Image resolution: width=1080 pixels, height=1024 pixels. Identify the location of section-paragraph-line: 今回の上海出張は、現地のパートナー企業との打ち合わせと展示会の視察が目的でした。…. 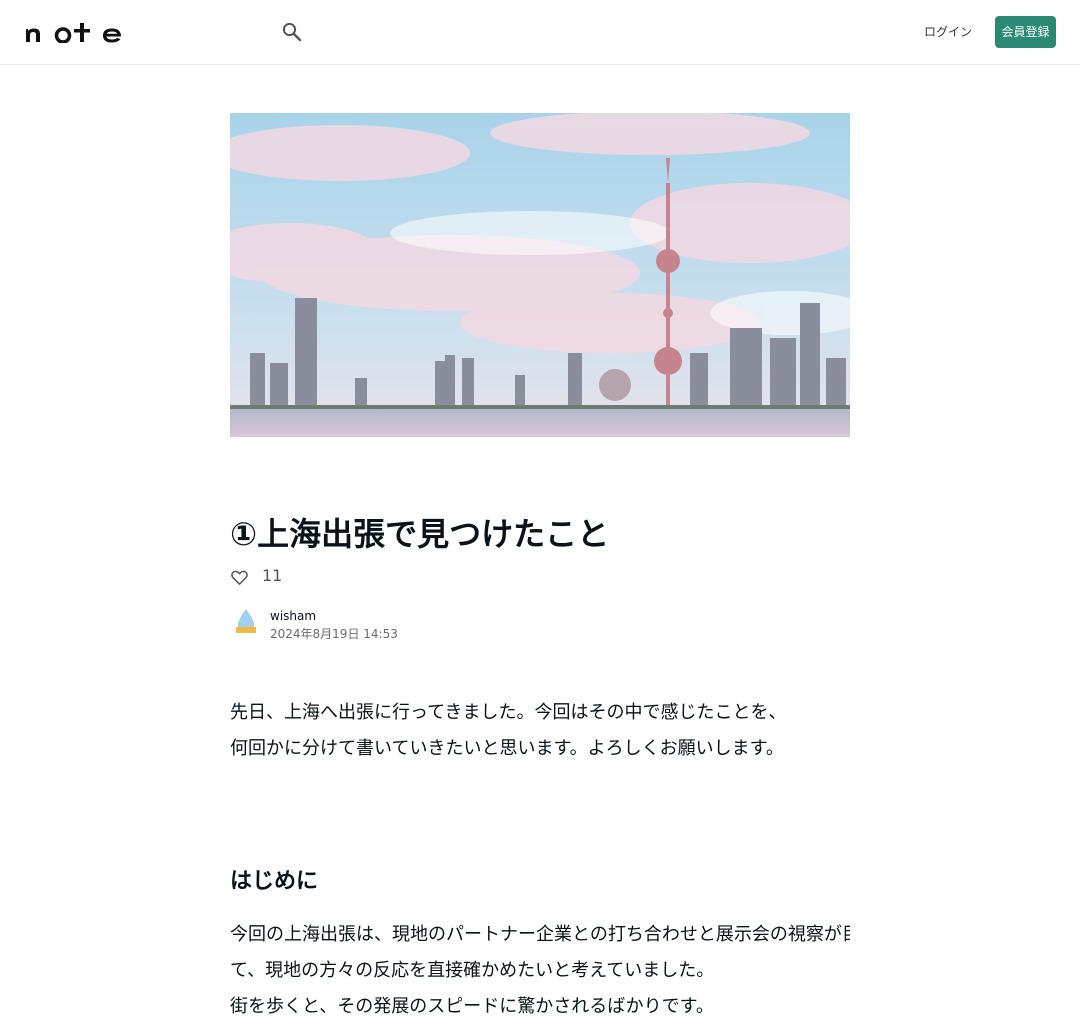
(540, 934).